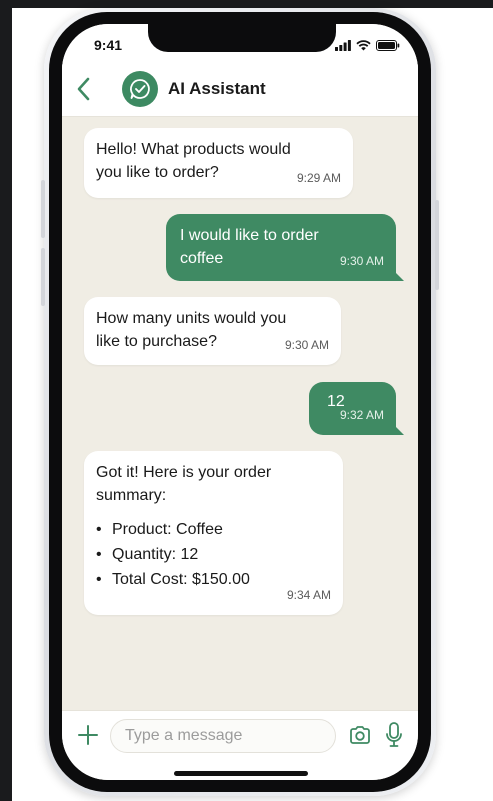  I want to click on chevron-left-icon, so click(83, 89).